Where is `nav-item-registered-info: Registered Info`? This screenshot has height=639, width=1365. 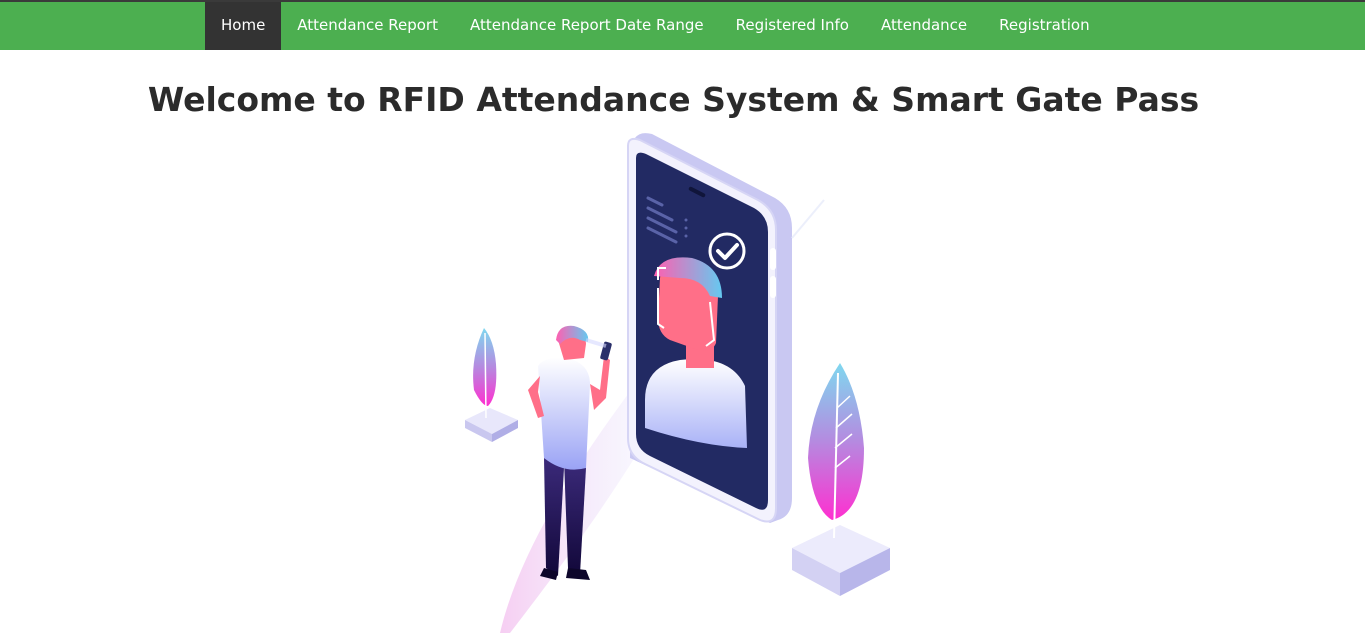
nav-item-registered-info: Registered Info is located at coordinates (792, 26).